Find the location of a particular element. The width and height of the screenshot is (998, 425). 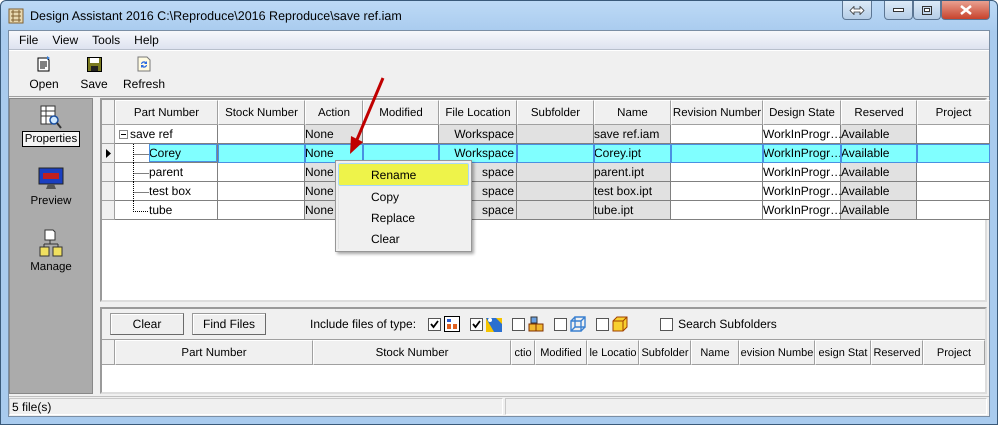

restore-icon is located at coordinates (927, 10).